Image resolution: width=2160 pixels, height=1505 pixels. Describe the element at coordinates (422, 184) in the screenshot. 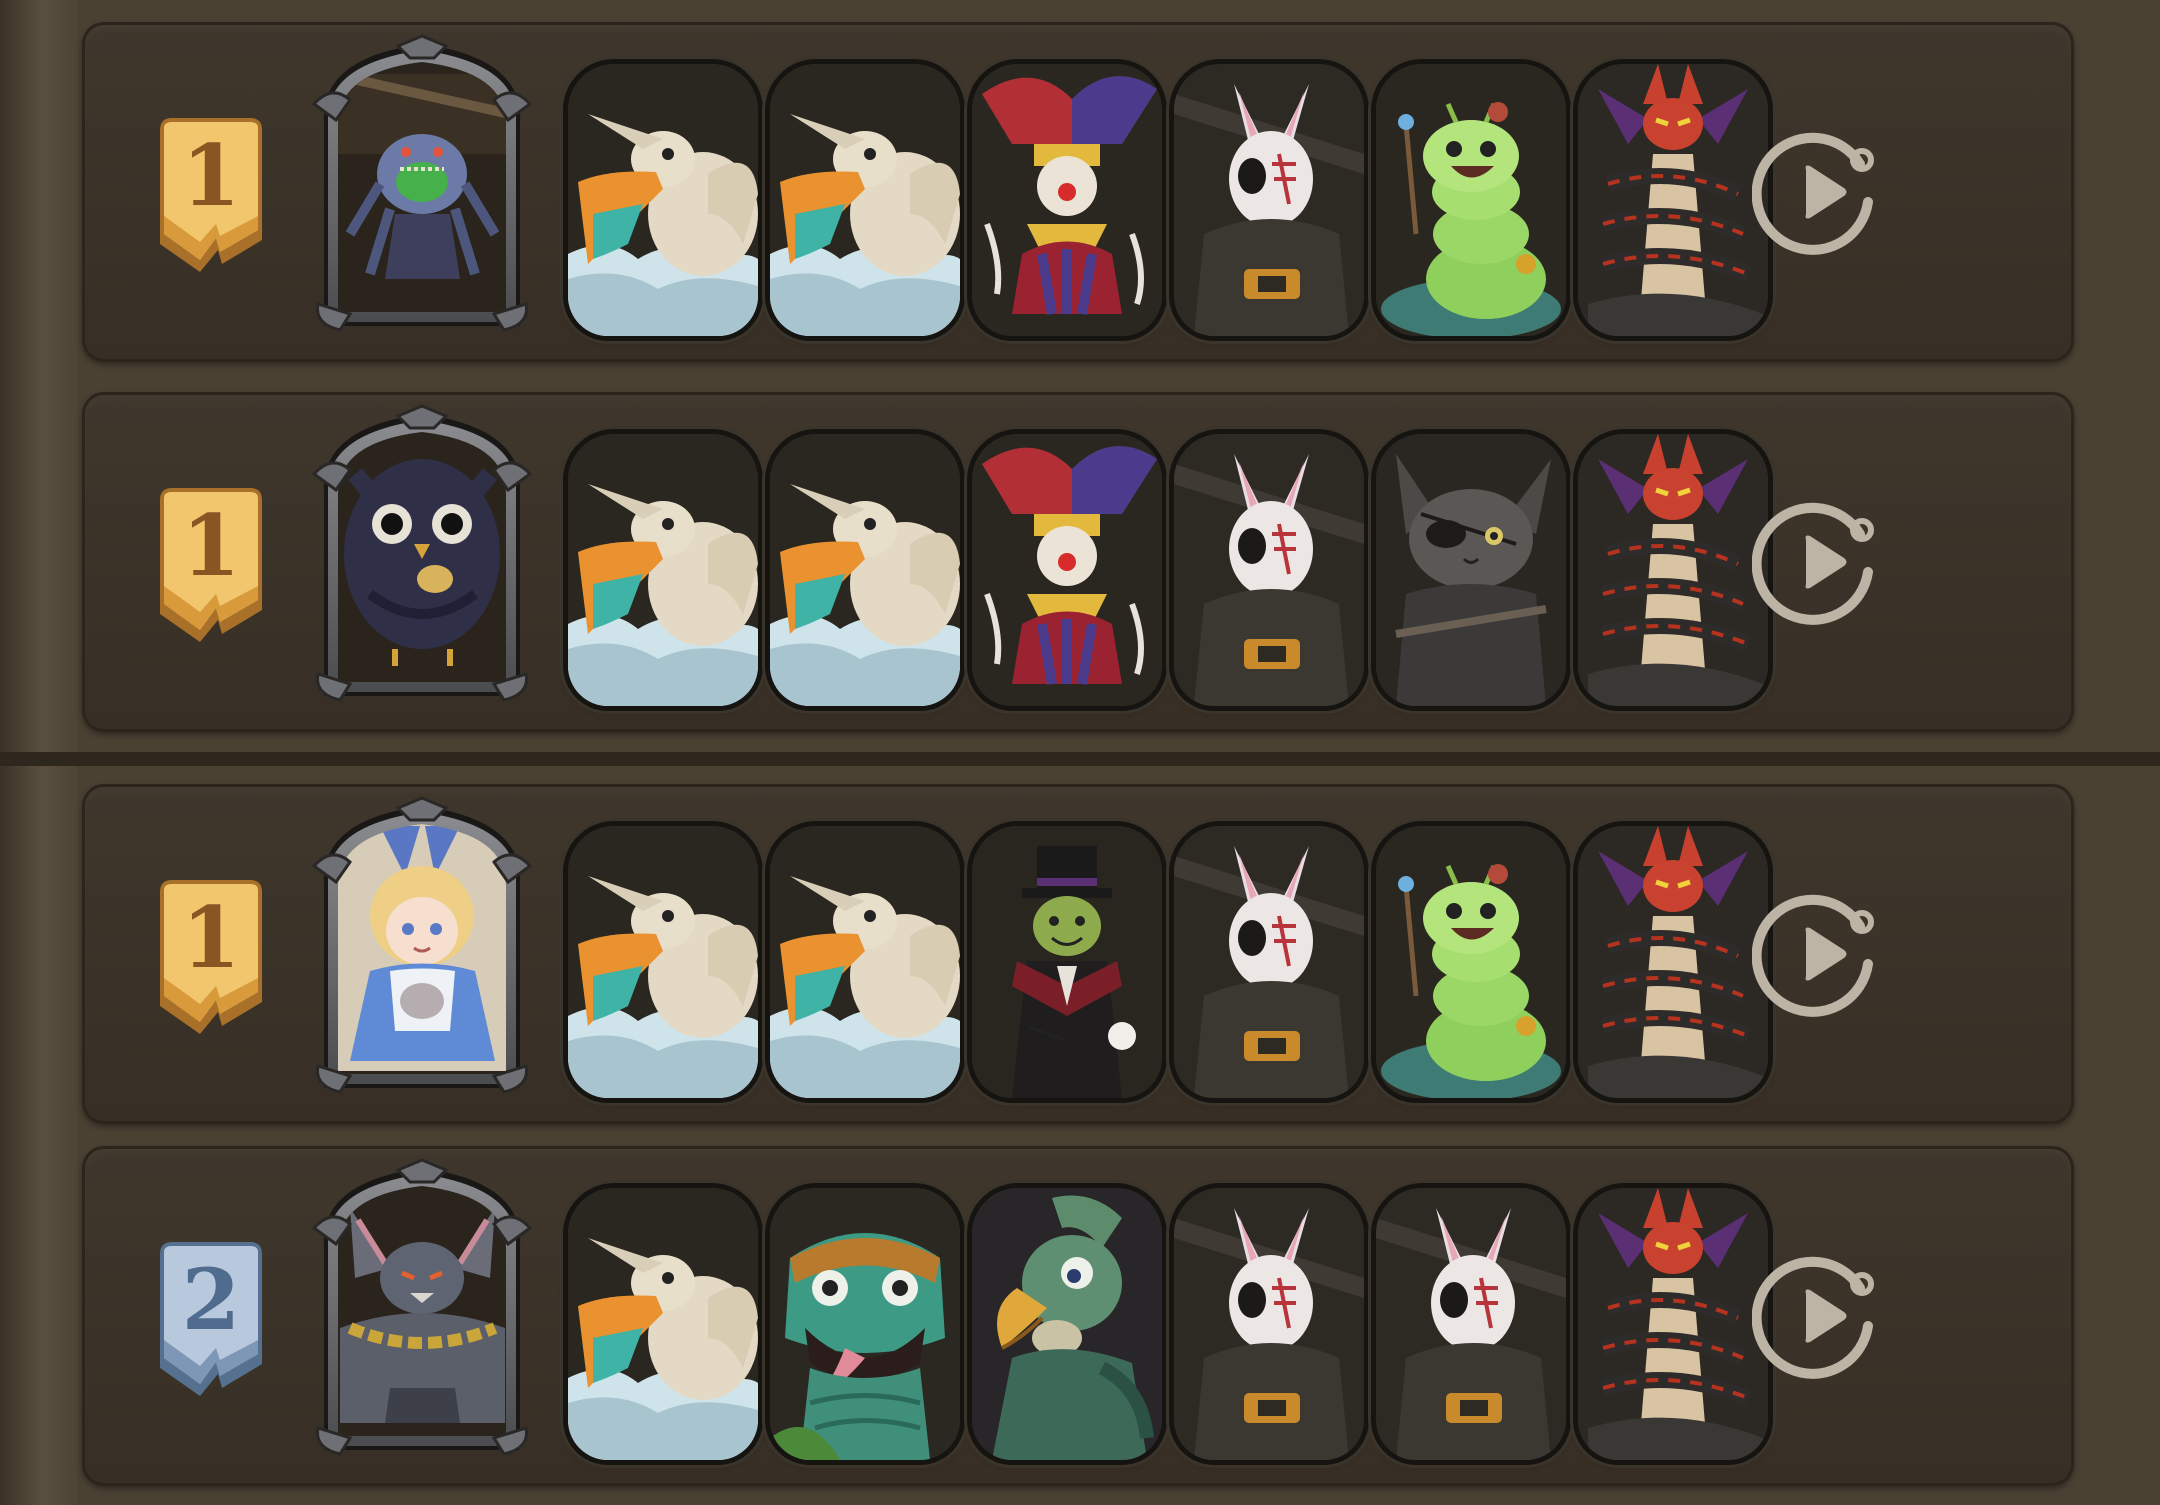

I see `green-mouthed-spider-creature-icon` at that location.